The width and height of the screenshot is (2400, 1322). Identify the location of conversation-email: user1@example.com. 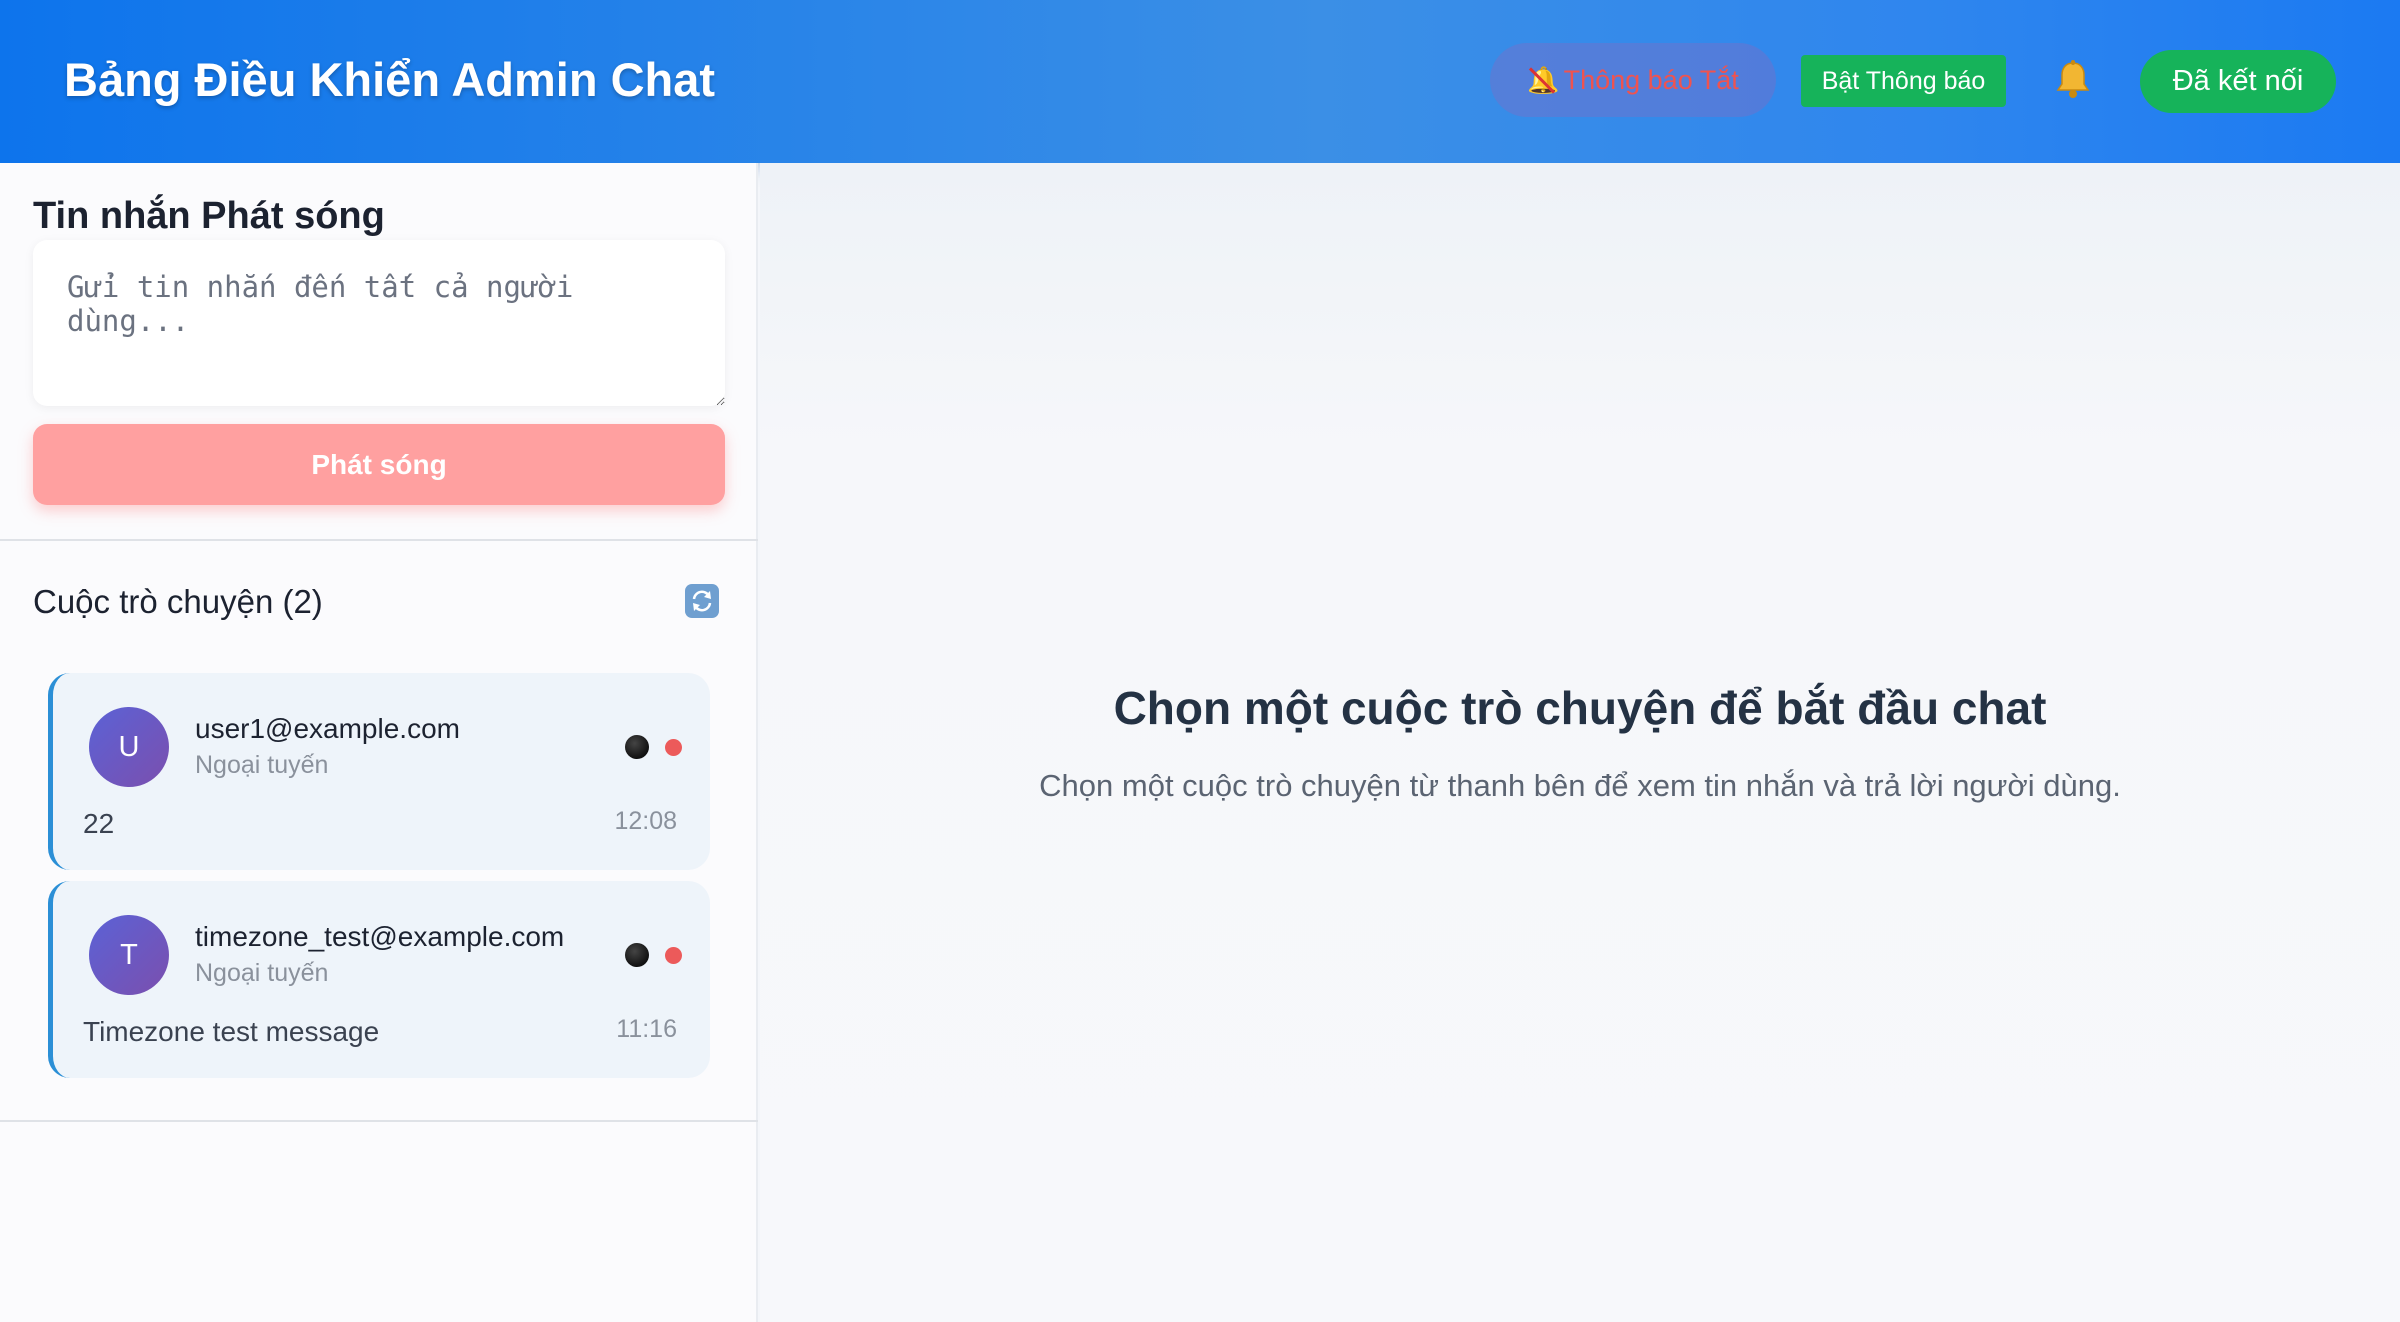
(327, 728).